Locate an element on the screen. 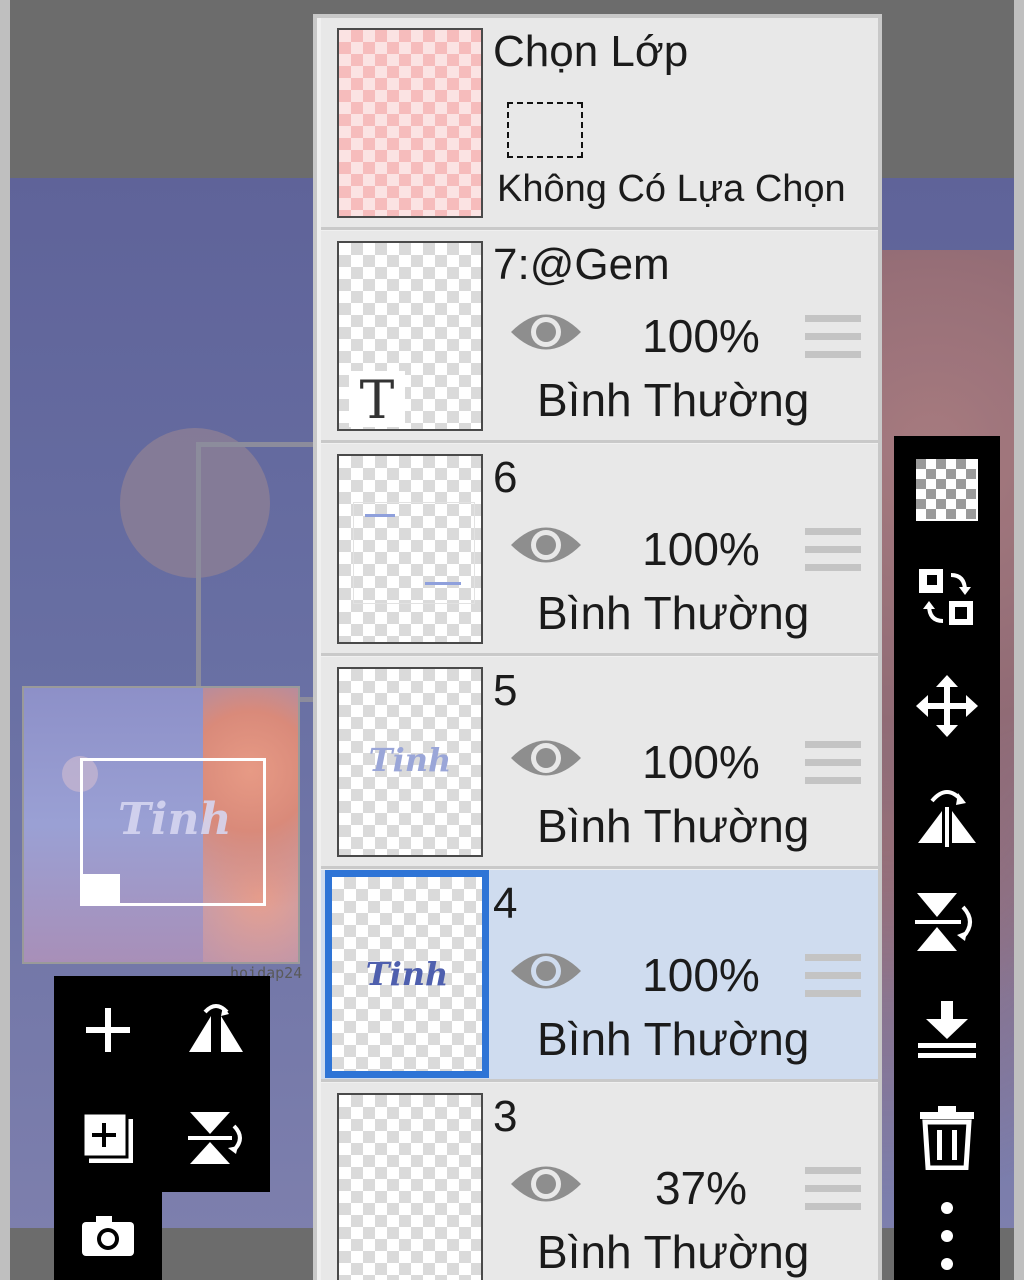 The height and width of the screenshot is (1280, 1024). layer-row: 3 37% Bình Thường is located at coordinates (599, 1181).